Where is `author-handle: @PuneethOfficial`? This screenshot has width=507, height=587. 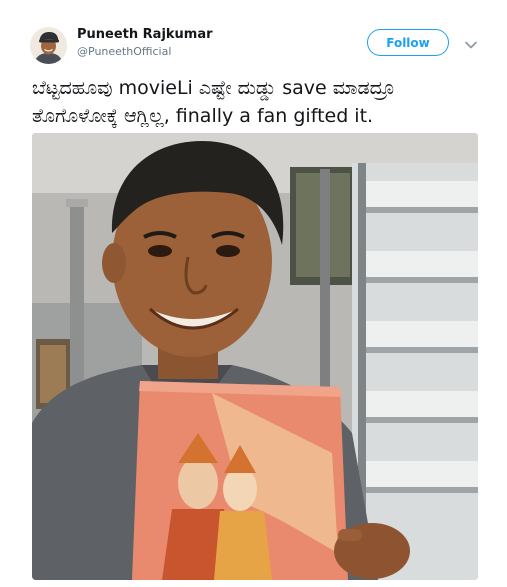
author-handle: @PuneethOfficial is located at coordinates (124, 51).